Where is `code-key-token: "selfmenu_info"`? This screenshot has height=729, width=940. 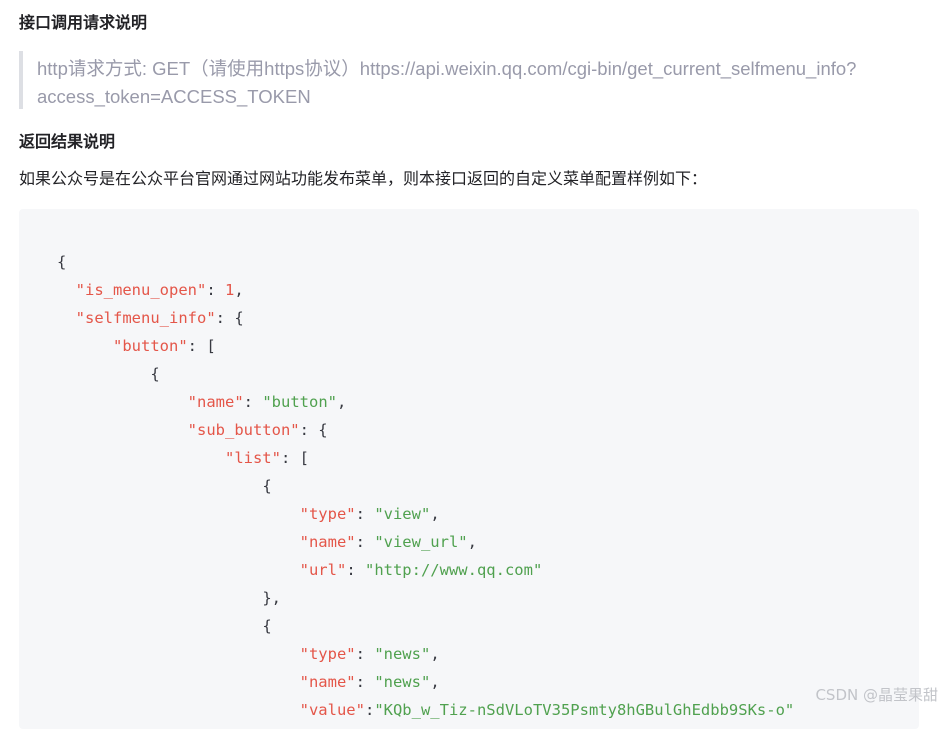
code-key-token: "selfmenu_info" is located at coordinates (145, 318).